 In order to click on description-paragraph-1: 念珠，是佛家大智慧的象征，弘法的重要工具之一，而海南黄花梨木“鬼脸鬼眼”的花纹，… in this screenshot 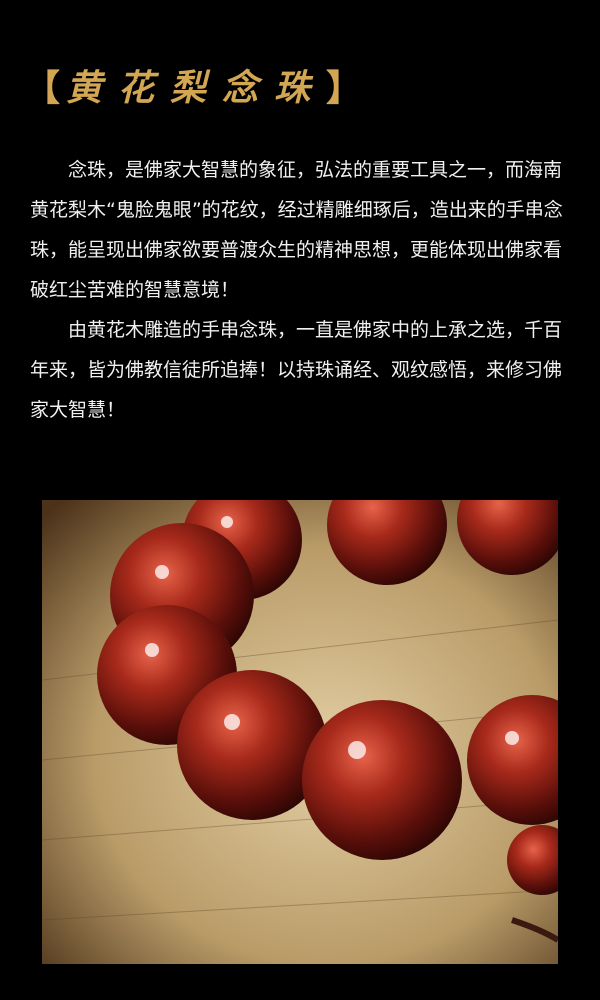, I will do `click(296, 230)`.